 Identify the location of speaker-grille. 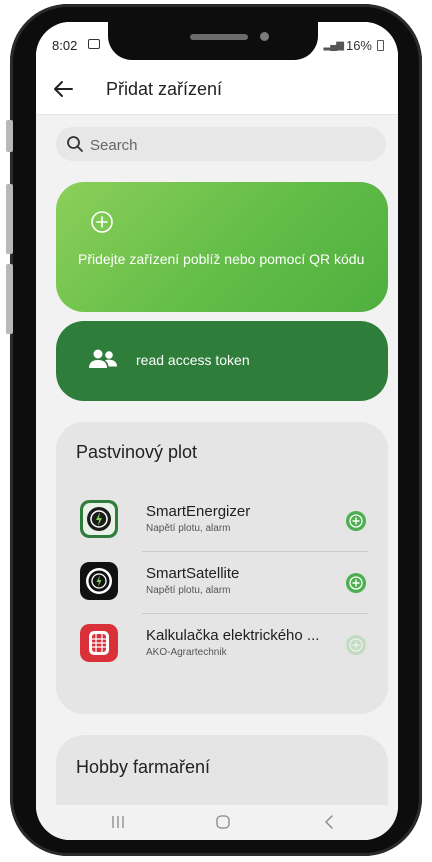
(219, 37).